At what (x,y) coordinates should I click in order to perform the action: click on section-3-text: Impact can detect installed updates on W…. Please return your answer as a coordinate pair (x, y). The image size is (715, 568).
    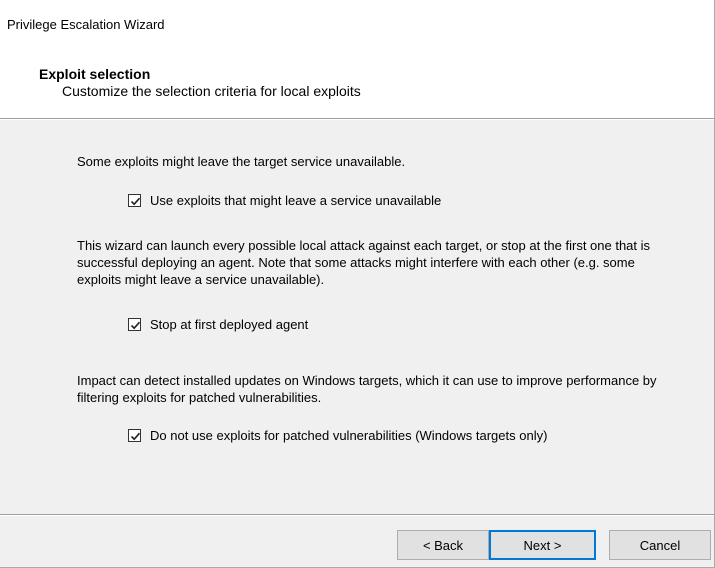
    Looking at the image, I should click on (367, 389).